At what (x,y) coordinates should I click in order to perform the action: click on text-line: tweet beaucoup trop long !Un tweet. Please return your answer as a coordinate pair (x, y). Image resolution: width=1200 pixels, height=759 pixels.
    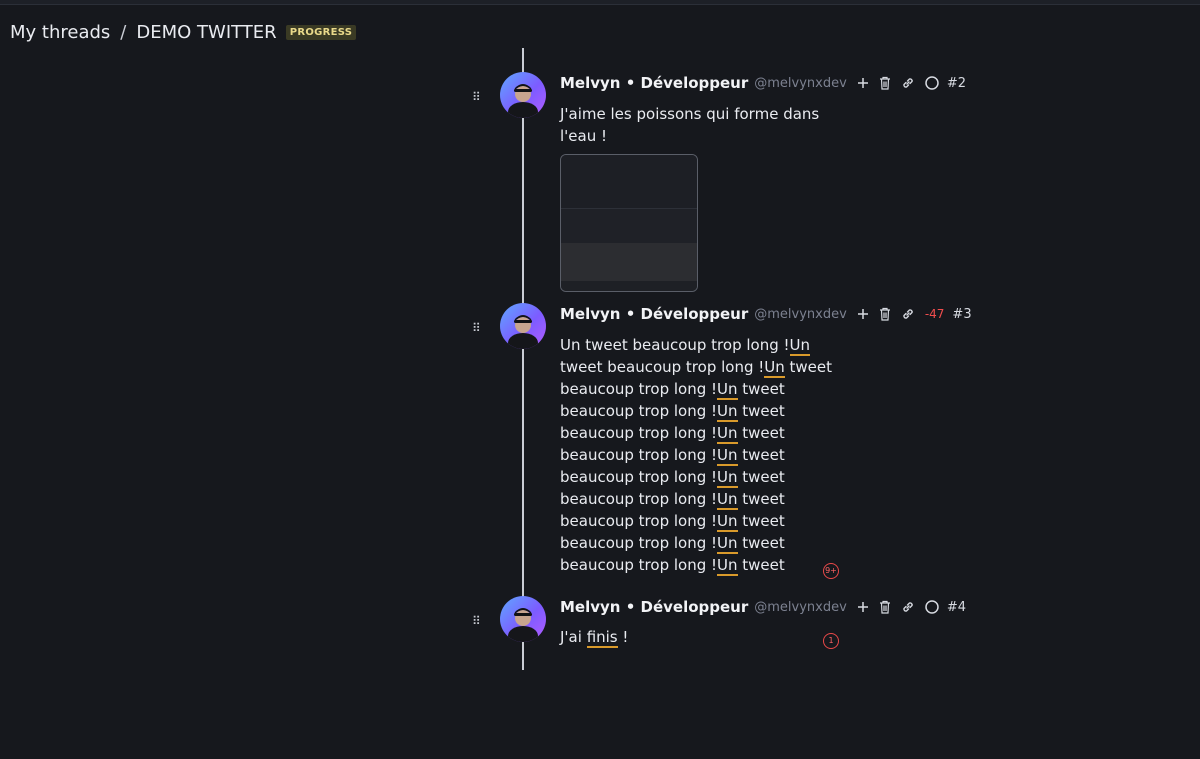
    Looking at the image, I should click on (696, 368).